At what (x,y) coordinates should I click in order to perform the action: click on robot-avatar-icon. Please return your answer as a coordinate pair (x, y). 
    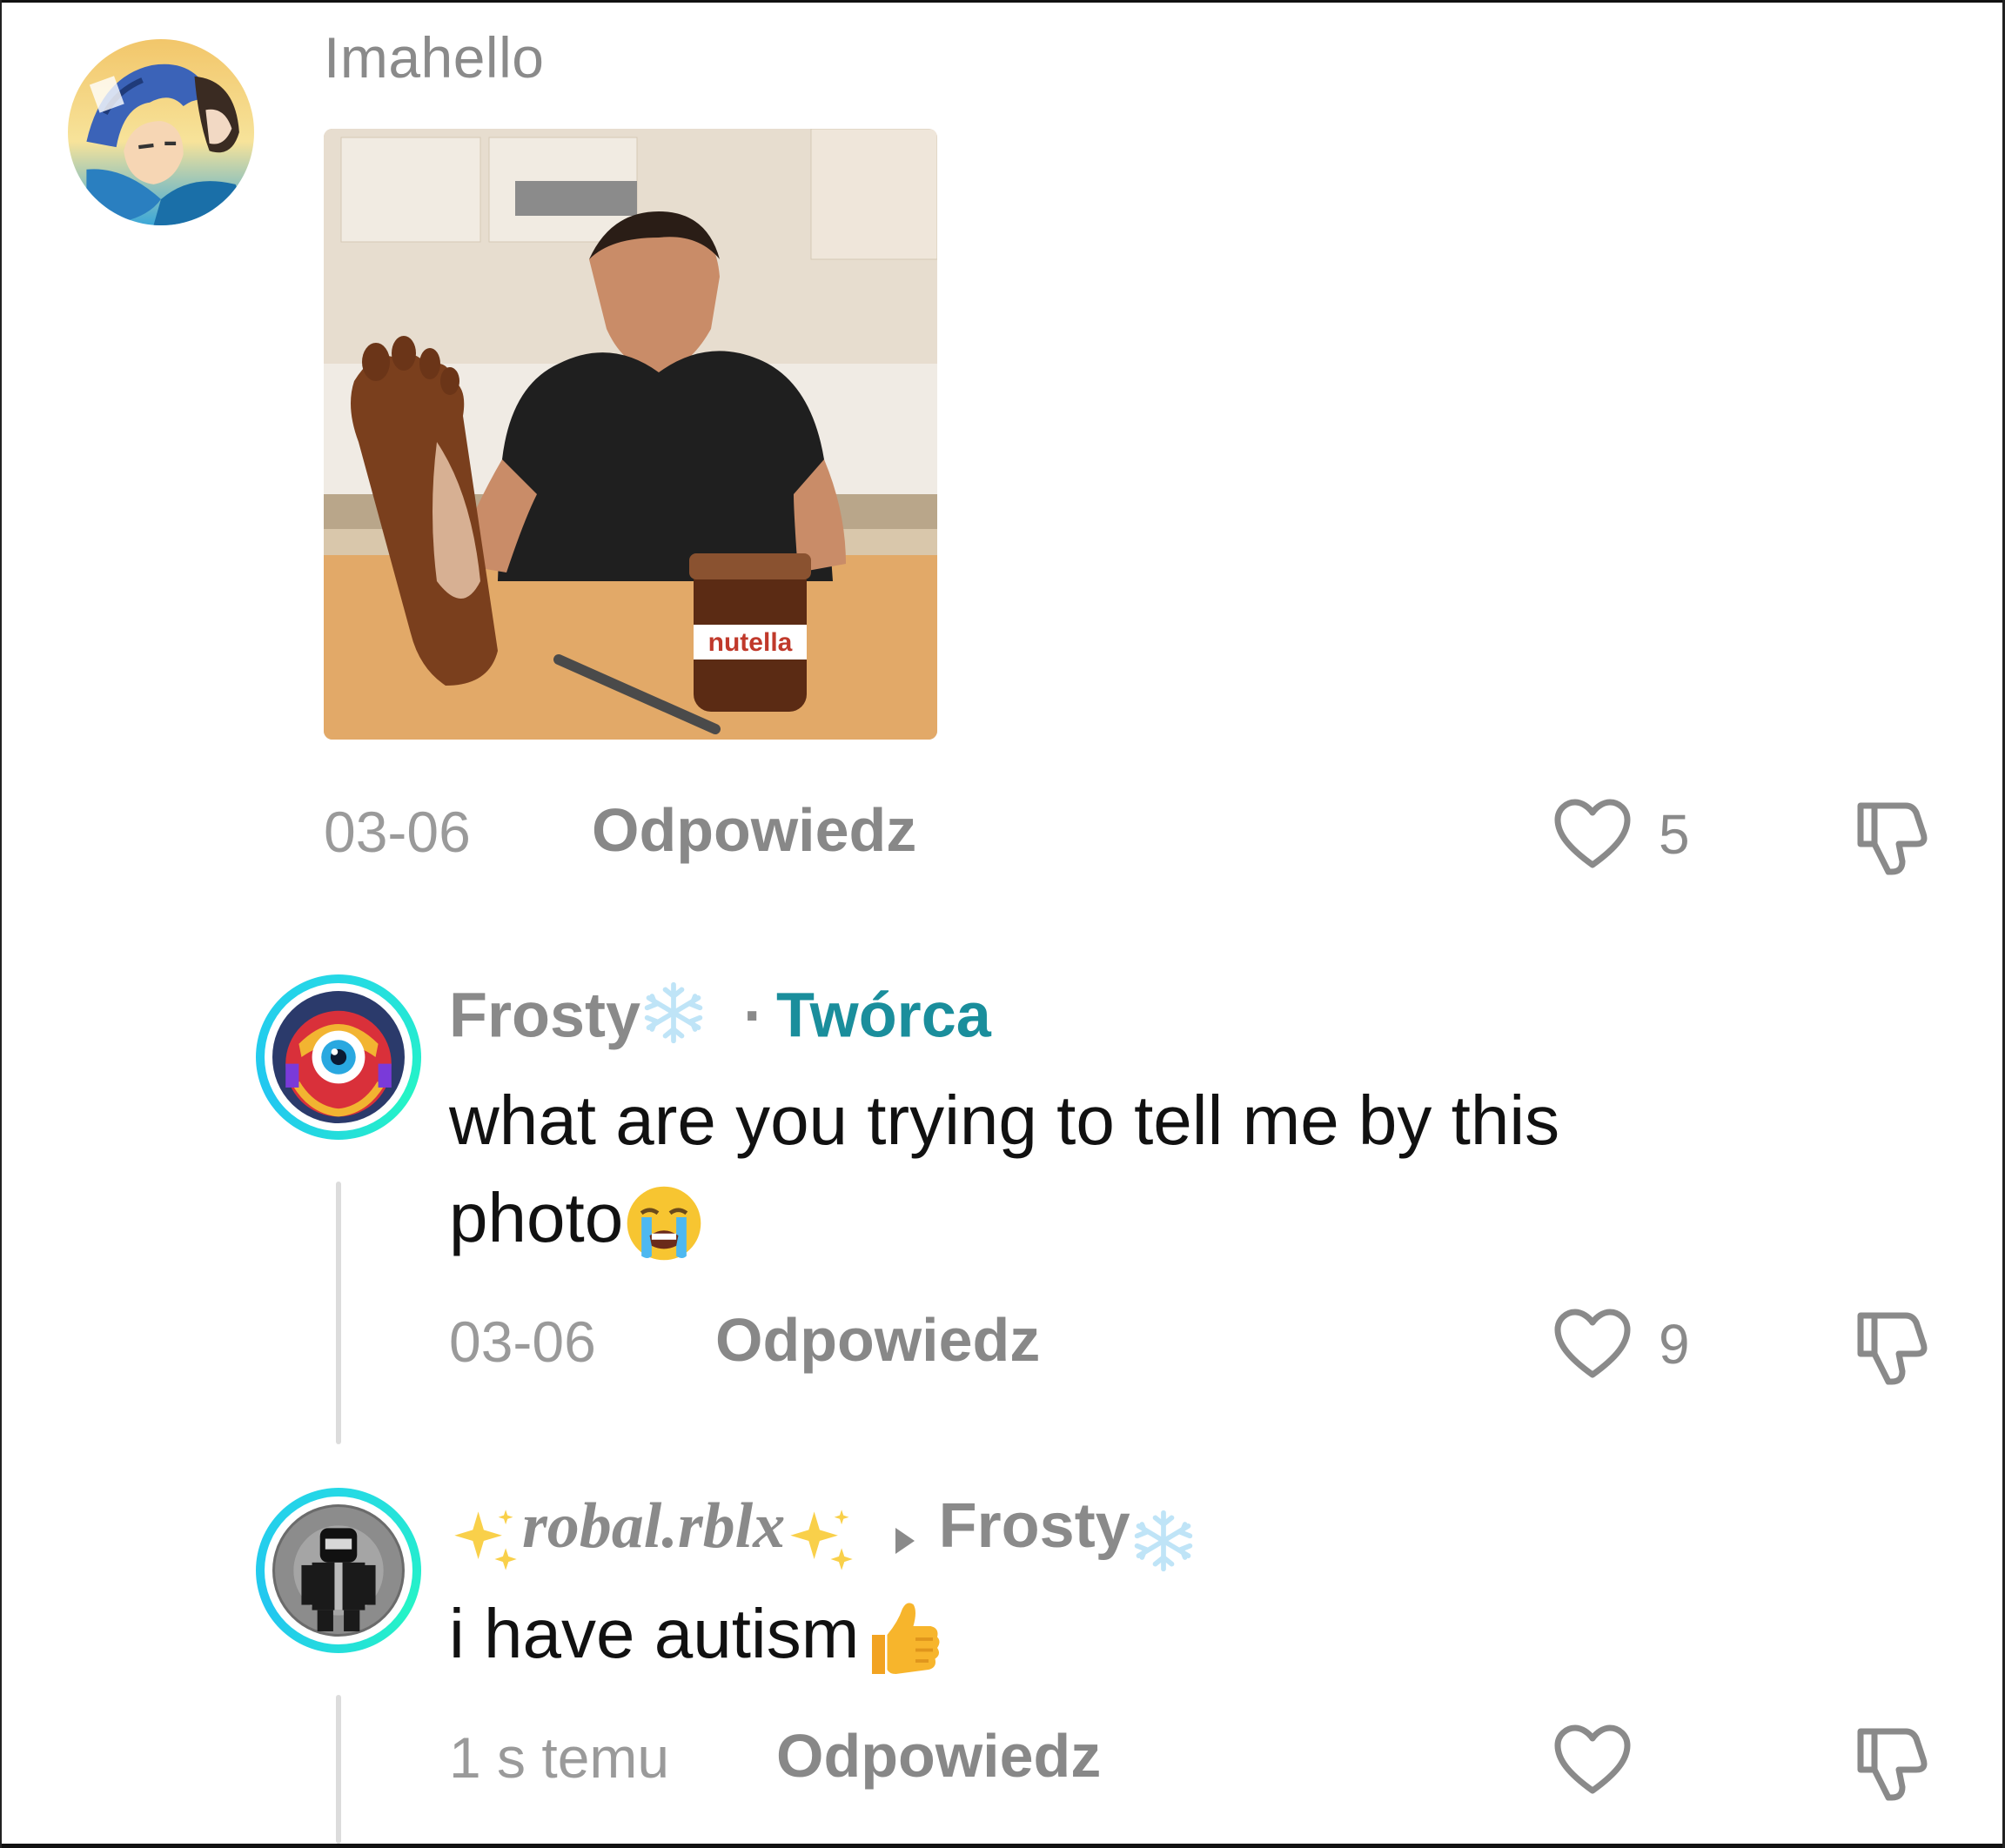
    Looking at the image, I should click on (338, 1057).